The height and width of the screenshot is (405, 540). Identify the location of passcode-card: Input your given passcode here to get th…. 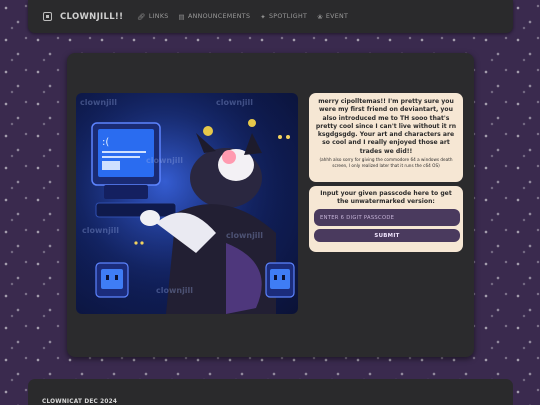
(386, 219).